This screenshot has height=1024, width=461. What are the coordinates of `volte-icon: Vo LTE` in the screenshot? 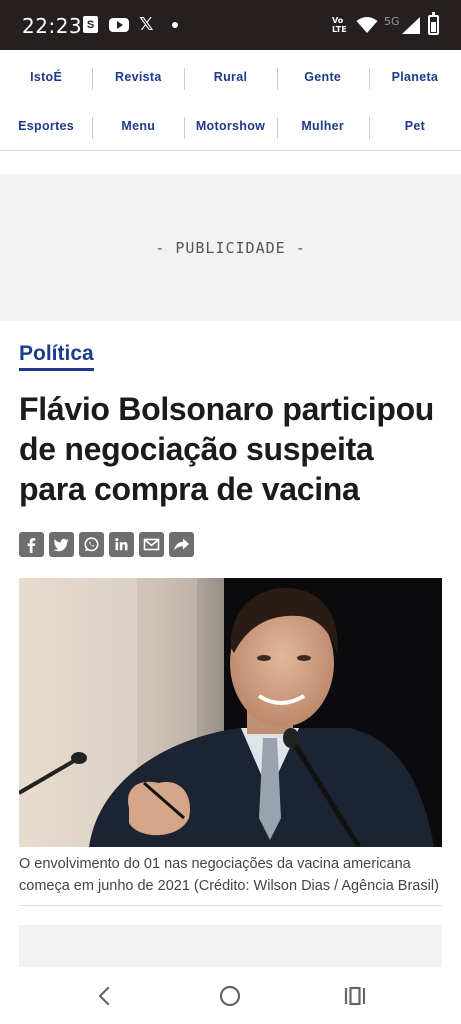 It's located at (339, 25).